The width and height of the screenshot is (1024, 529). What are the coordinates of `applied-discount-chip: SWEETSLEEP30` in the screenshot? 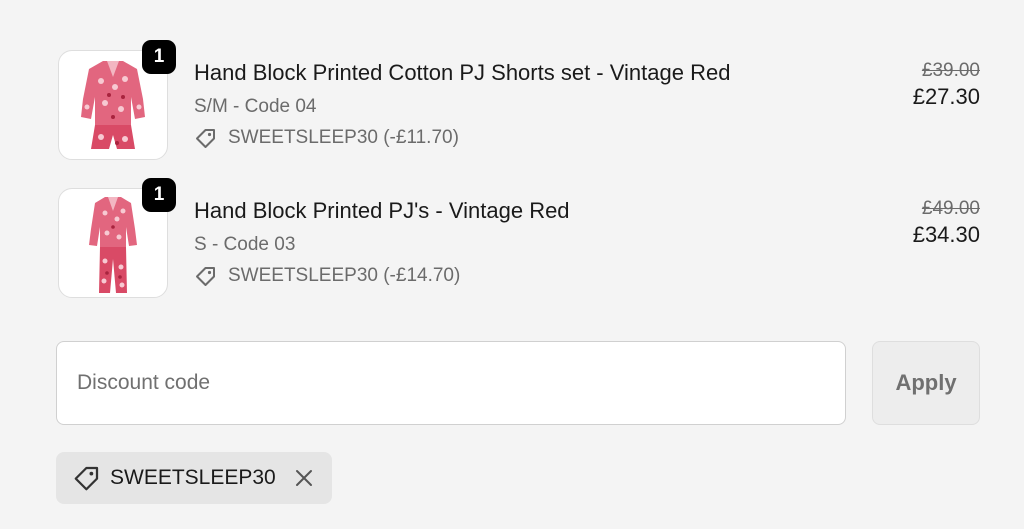 It's located at (194, 478).